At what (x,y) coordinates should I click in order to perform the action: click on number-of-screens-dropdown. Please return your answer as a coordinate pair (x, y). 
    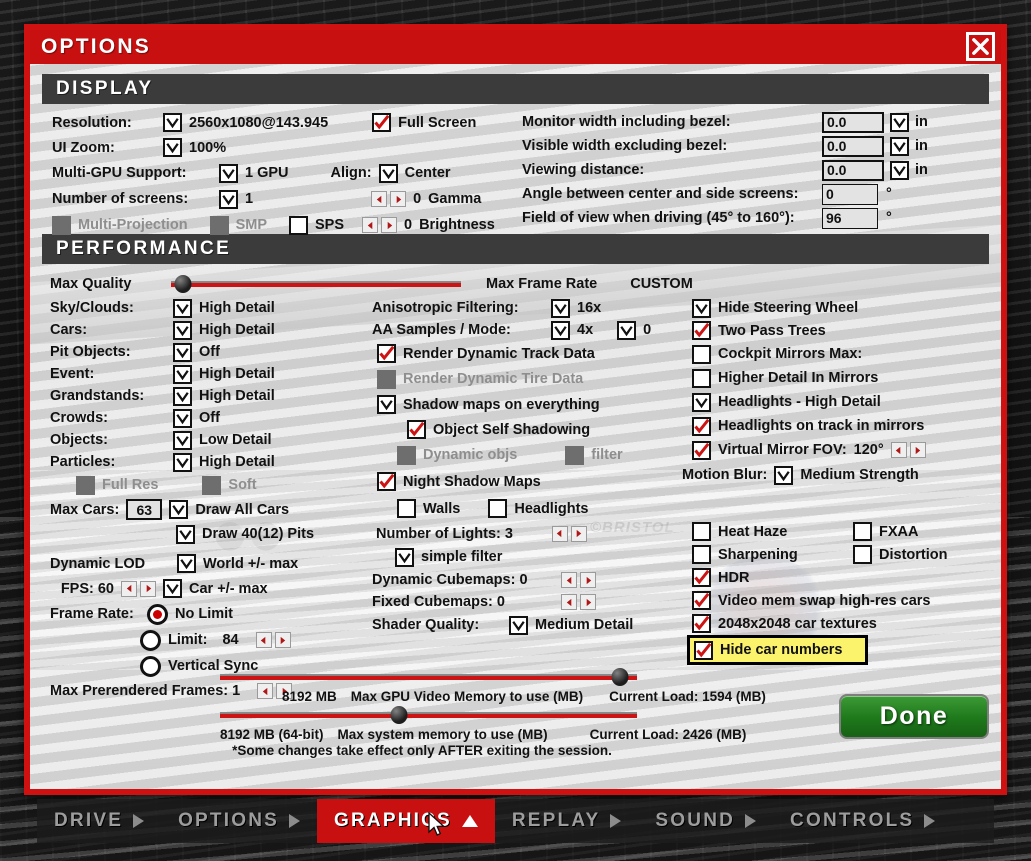
    Looking at the image, I should click on (228, 199).